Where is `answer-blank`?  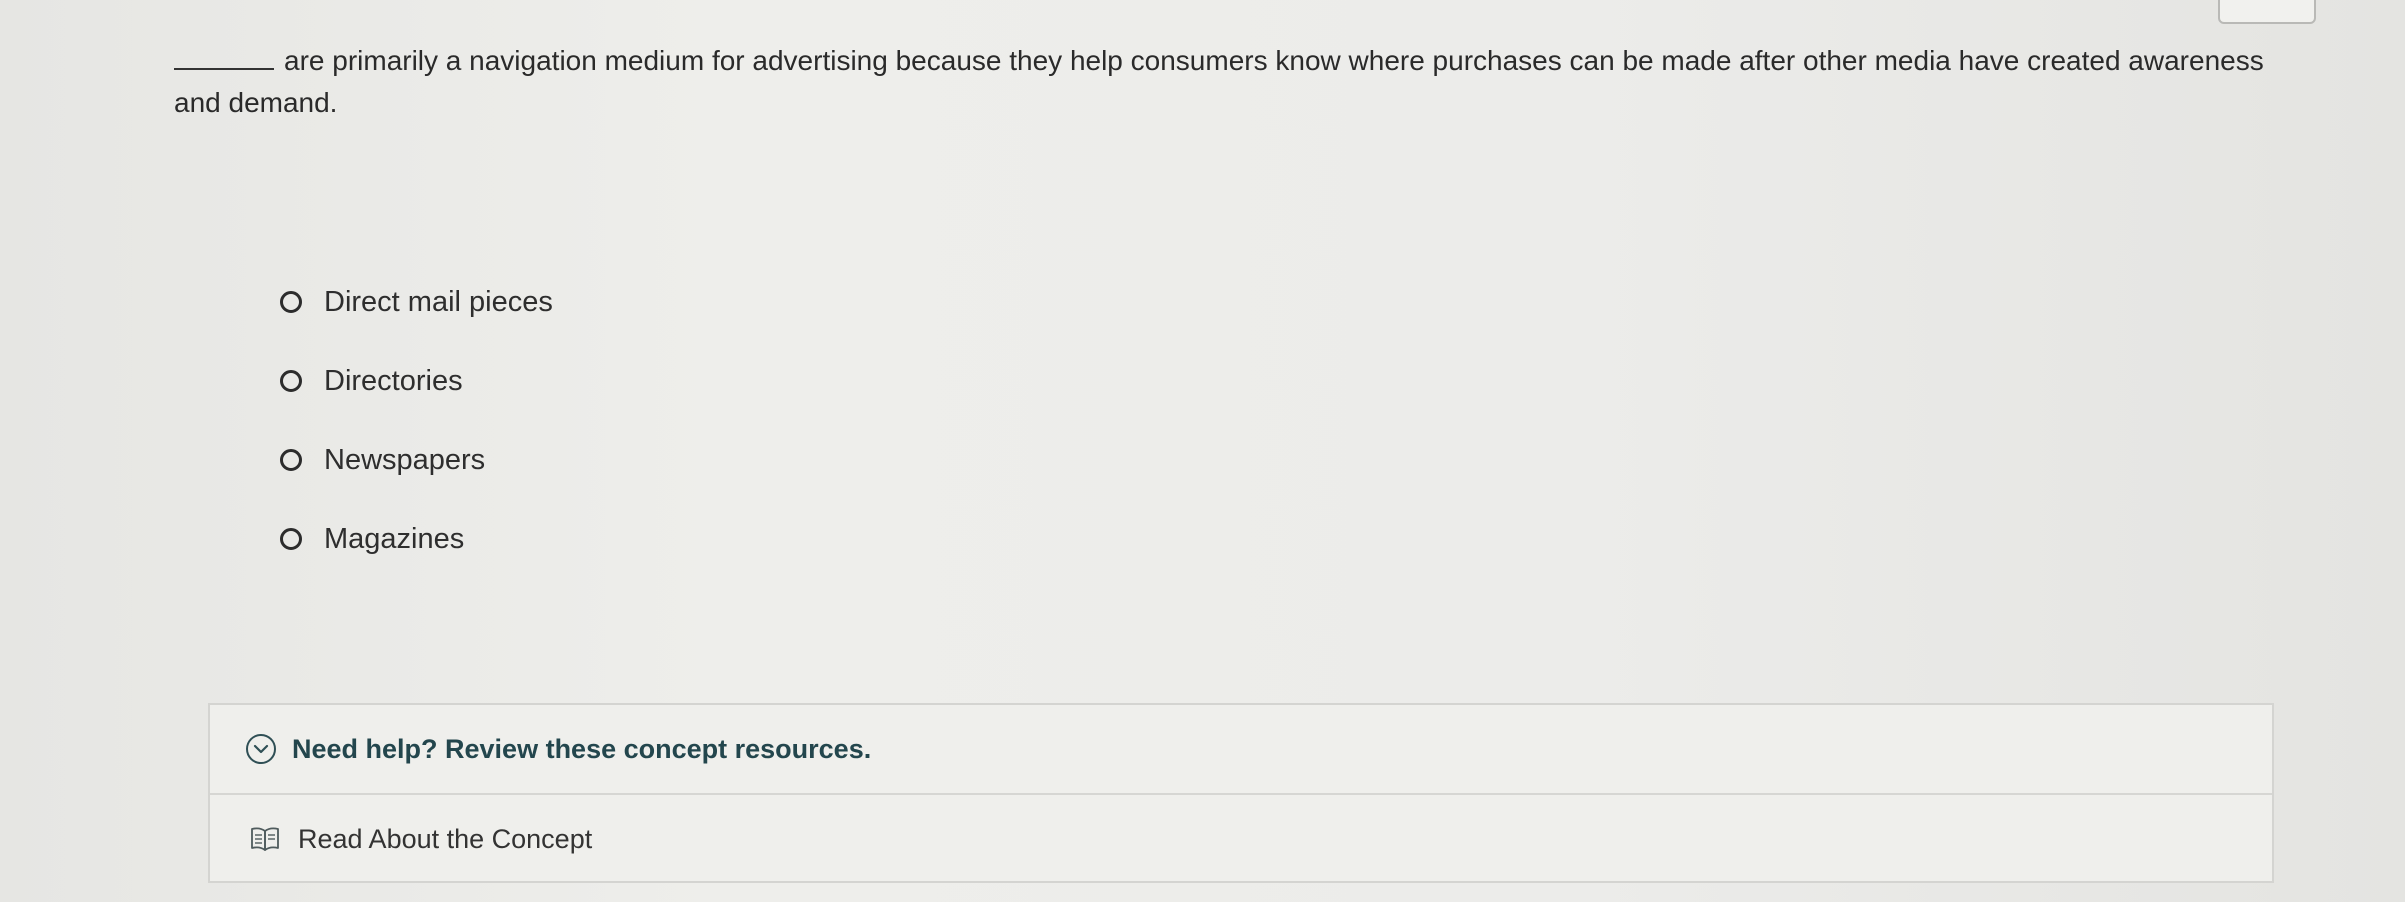
answer-blank is located at coordinates (224, 58).